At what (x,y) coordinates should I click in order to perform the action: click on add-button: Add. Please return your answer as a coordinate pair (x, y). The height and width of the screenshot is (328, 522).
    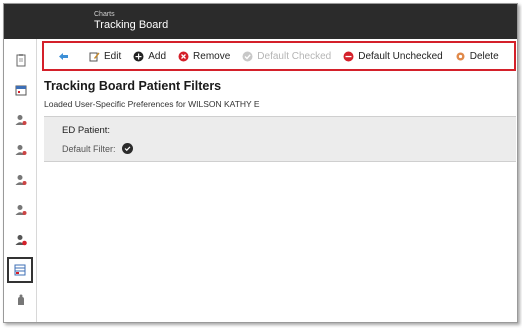
    Looking at the image, I should click on (149, 56).